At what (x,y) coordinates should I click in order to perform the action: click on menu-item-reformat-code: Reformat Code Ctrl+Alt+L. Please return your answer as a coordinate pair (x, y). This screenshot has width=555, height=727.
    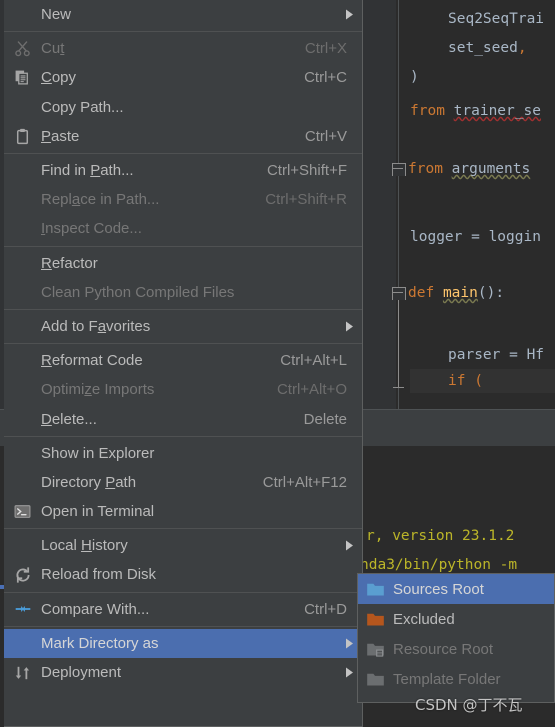
    Looking at the image, I should click on (183, 360).